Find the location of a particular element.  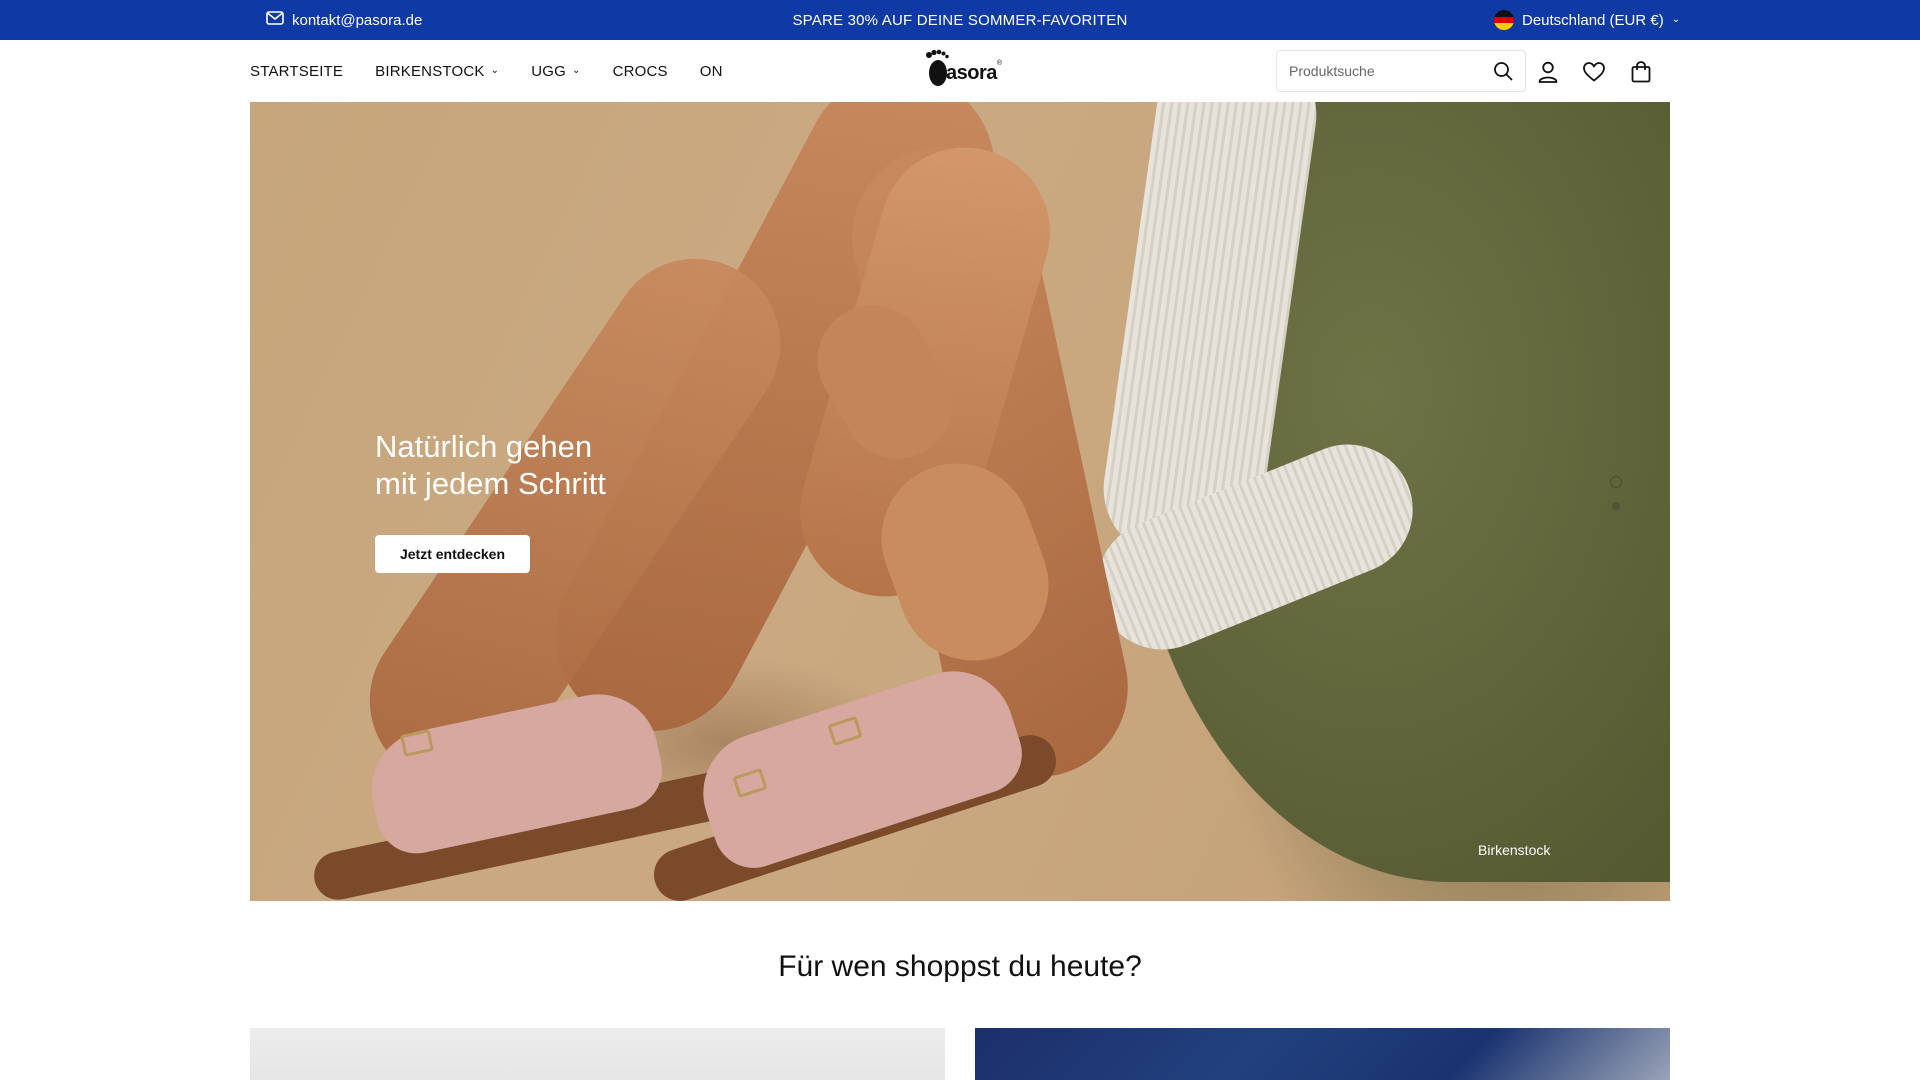

hero-title: Natürlich gehen mit jedem Schritt is located at coordinates (490, 465).